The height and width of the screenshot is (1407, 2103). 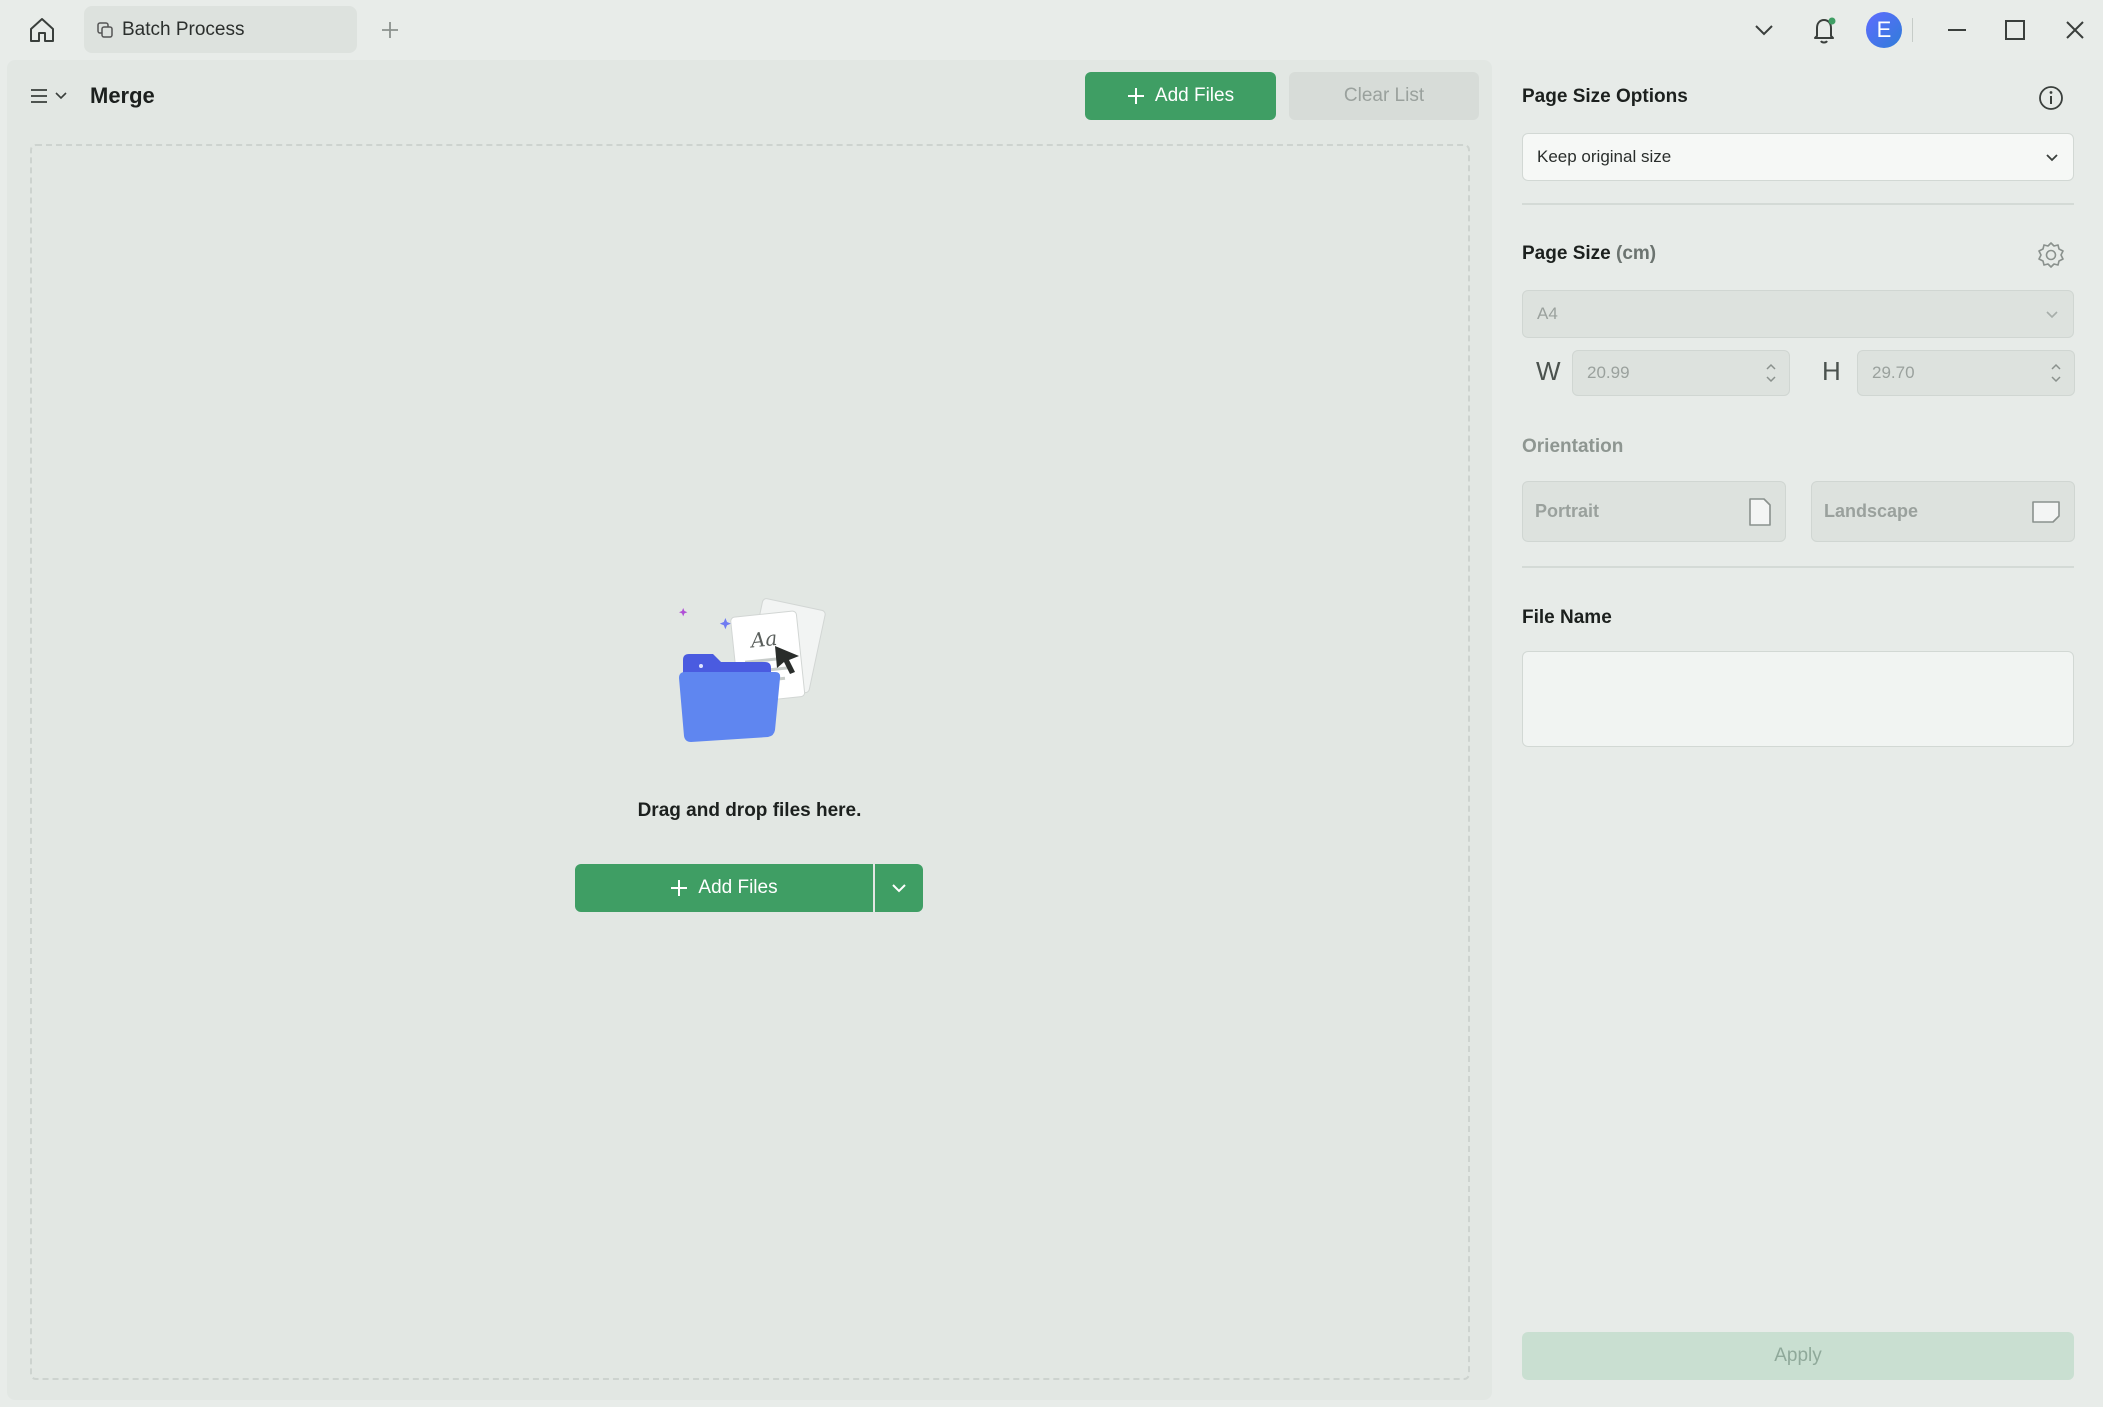 I want to click on portrait-label: Portrait, so click(x=1567, y=511).